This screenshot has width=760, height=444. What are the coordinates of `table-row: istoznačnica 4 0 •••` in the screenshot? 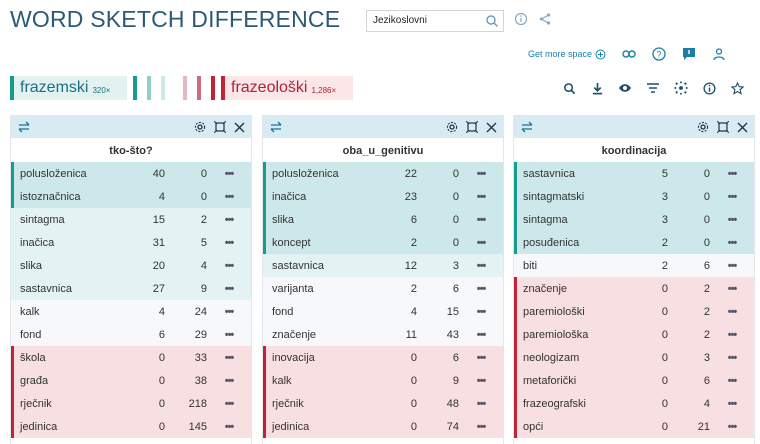 It's located at (131, 196).